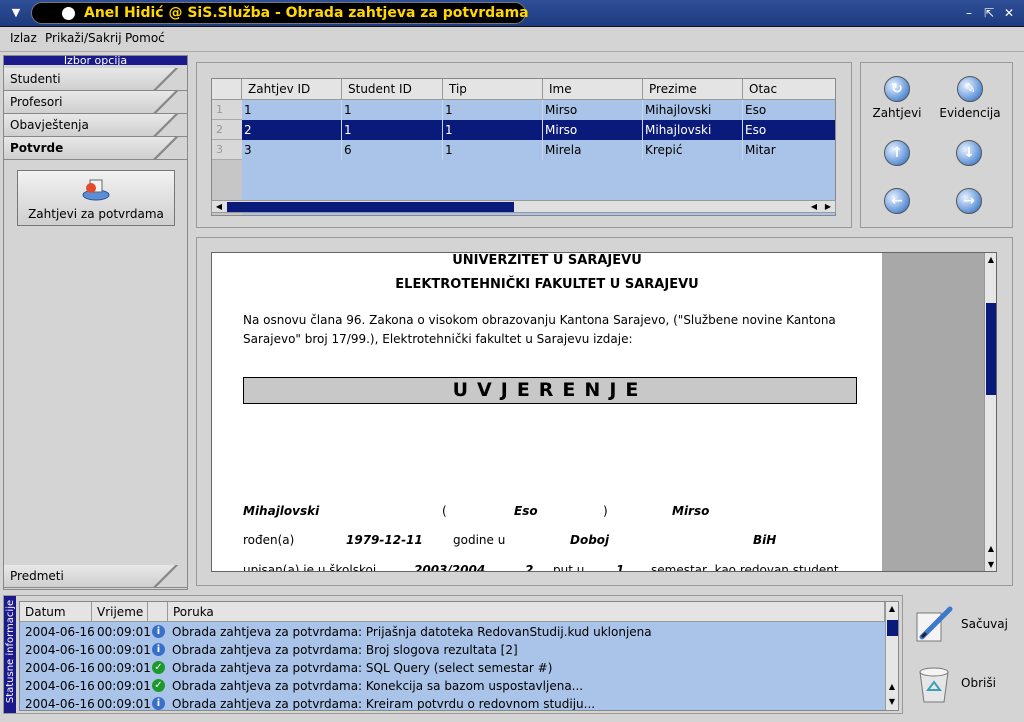 This screenshot has width=1024, height=722. I want to click on table-cell: Mirela, so click(593, 150).